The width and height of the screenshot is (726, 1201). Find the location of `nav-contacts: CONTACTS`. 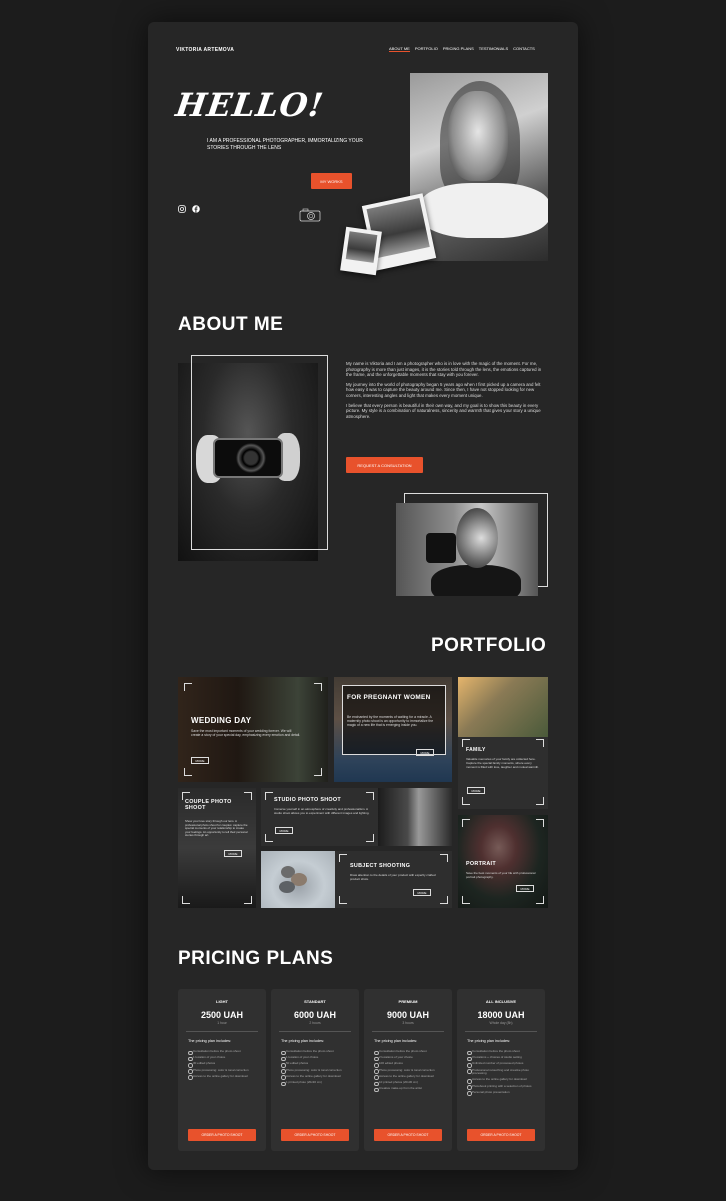

nav-contacts: CONTACTS is located at coordinates (524, 49).